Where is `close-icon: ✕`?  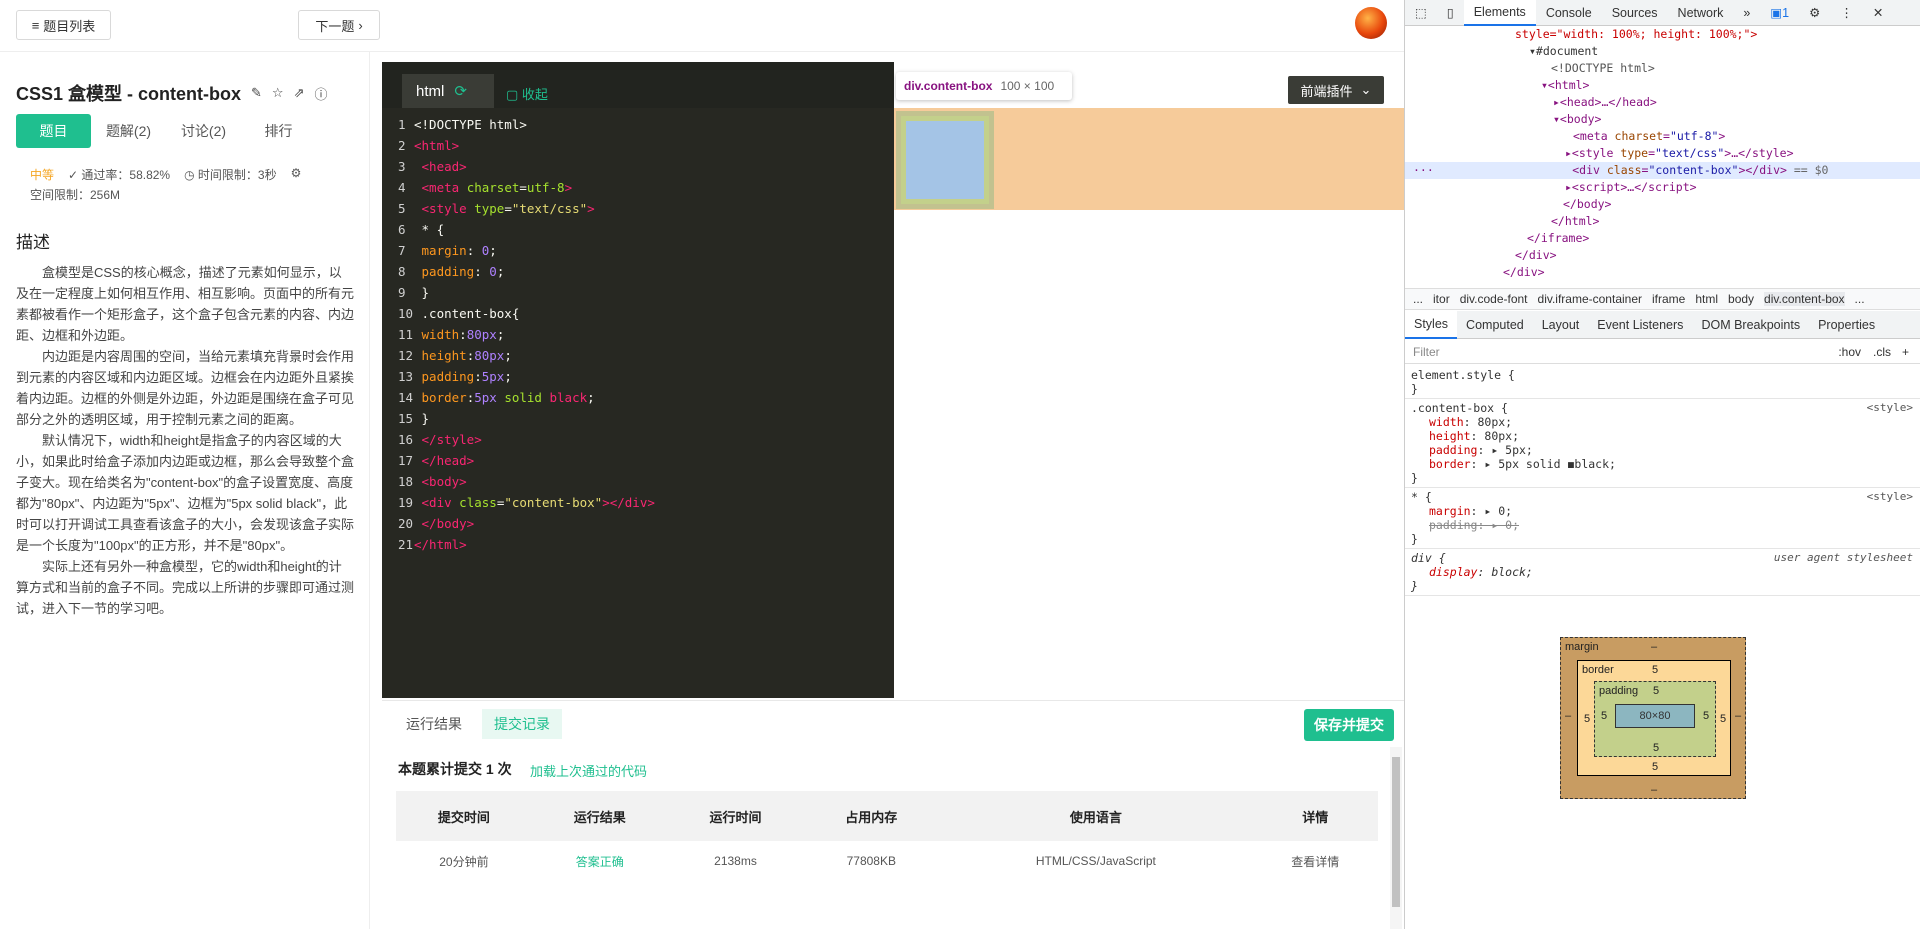 close-icon: ✕ is located at coordinates (1878, 13).